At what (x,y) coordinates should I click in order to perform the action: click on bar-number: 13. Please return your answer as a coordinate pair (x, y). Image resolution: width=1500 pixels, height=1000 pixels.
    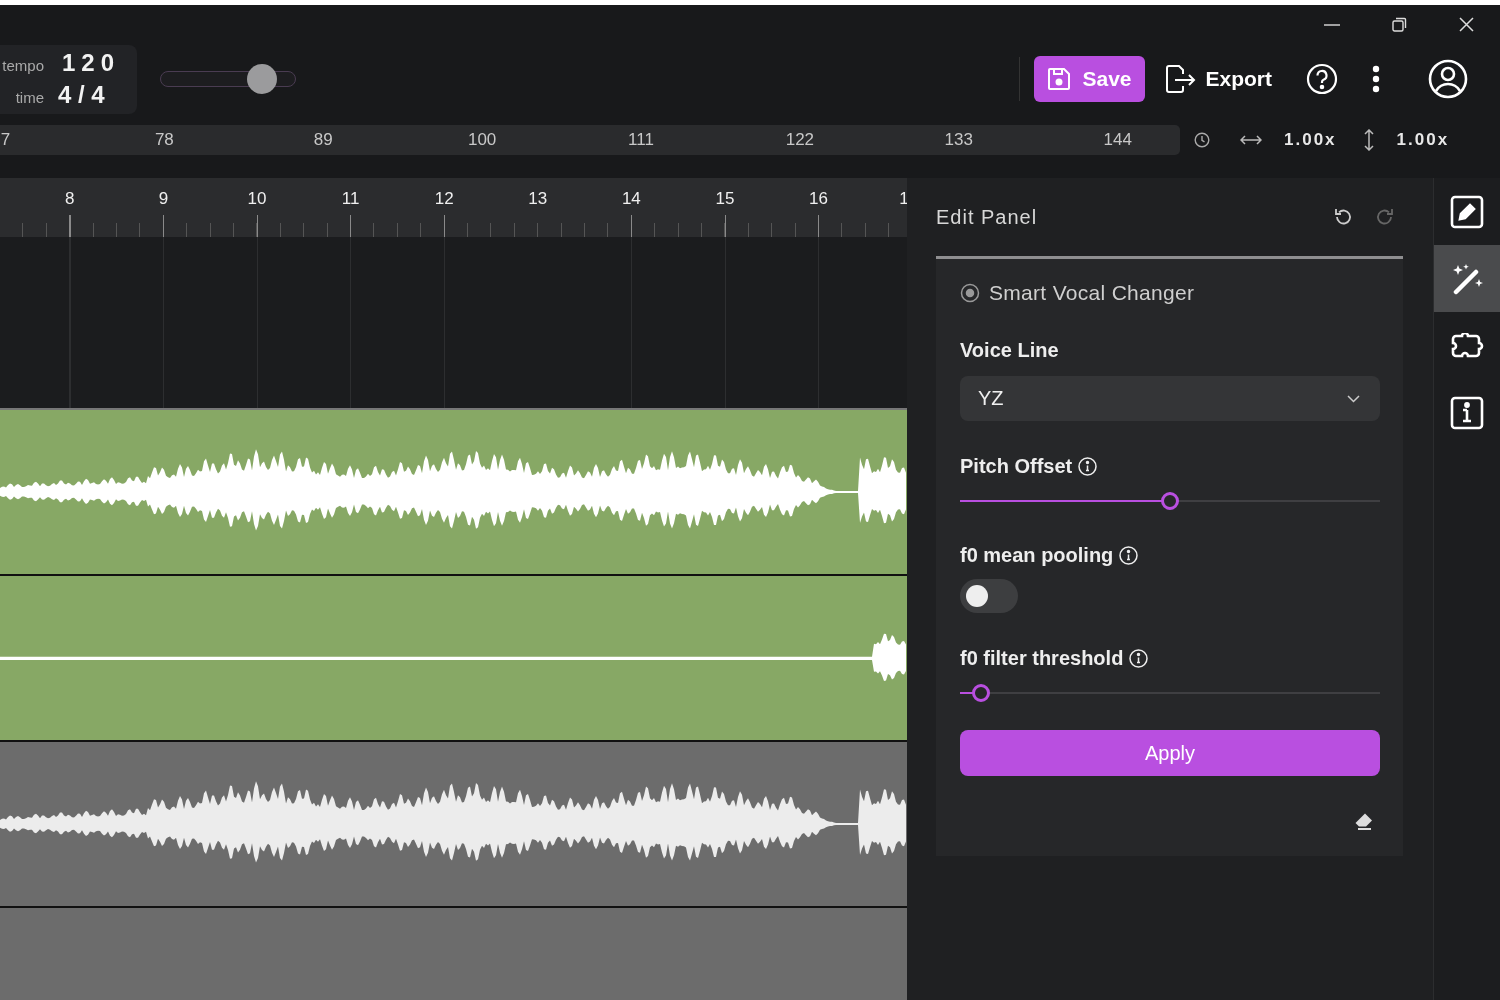
    Looking at the image, I should click on (538, 198).